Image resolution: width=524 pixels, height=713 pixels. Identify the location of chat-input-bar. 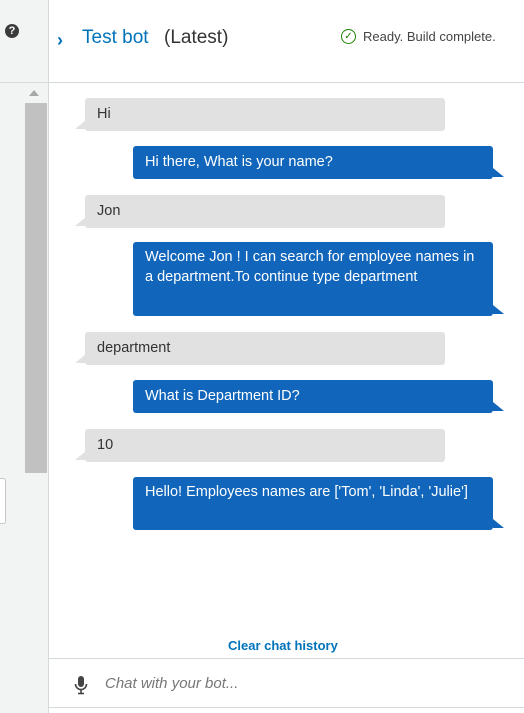
(286, 683).